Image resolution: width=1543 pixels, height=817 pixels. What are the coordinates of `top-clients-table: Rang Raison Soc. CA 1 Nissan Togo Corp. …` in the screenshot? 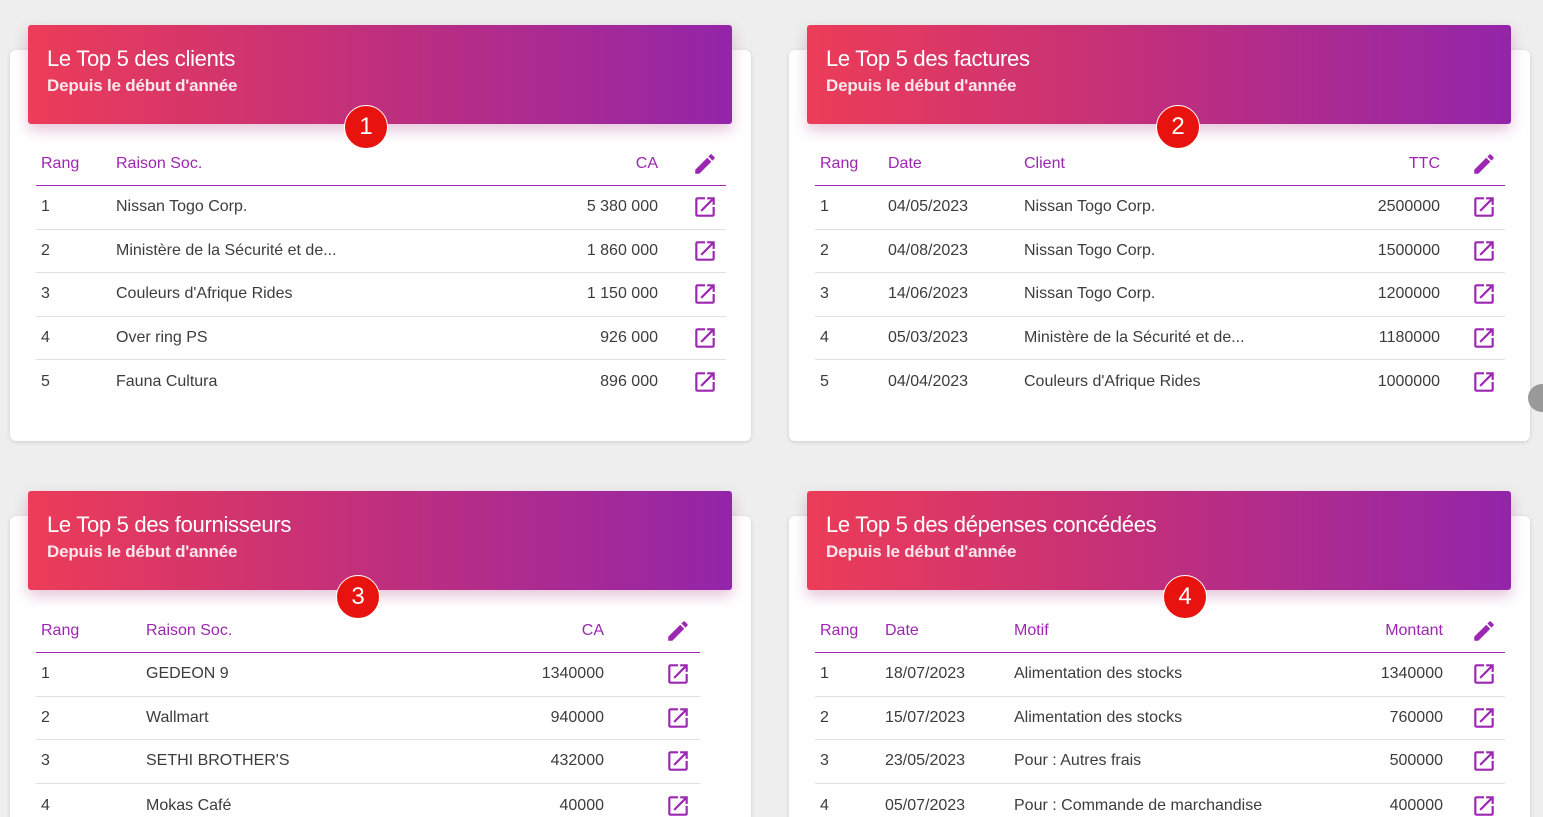 It's located at (381, 273).